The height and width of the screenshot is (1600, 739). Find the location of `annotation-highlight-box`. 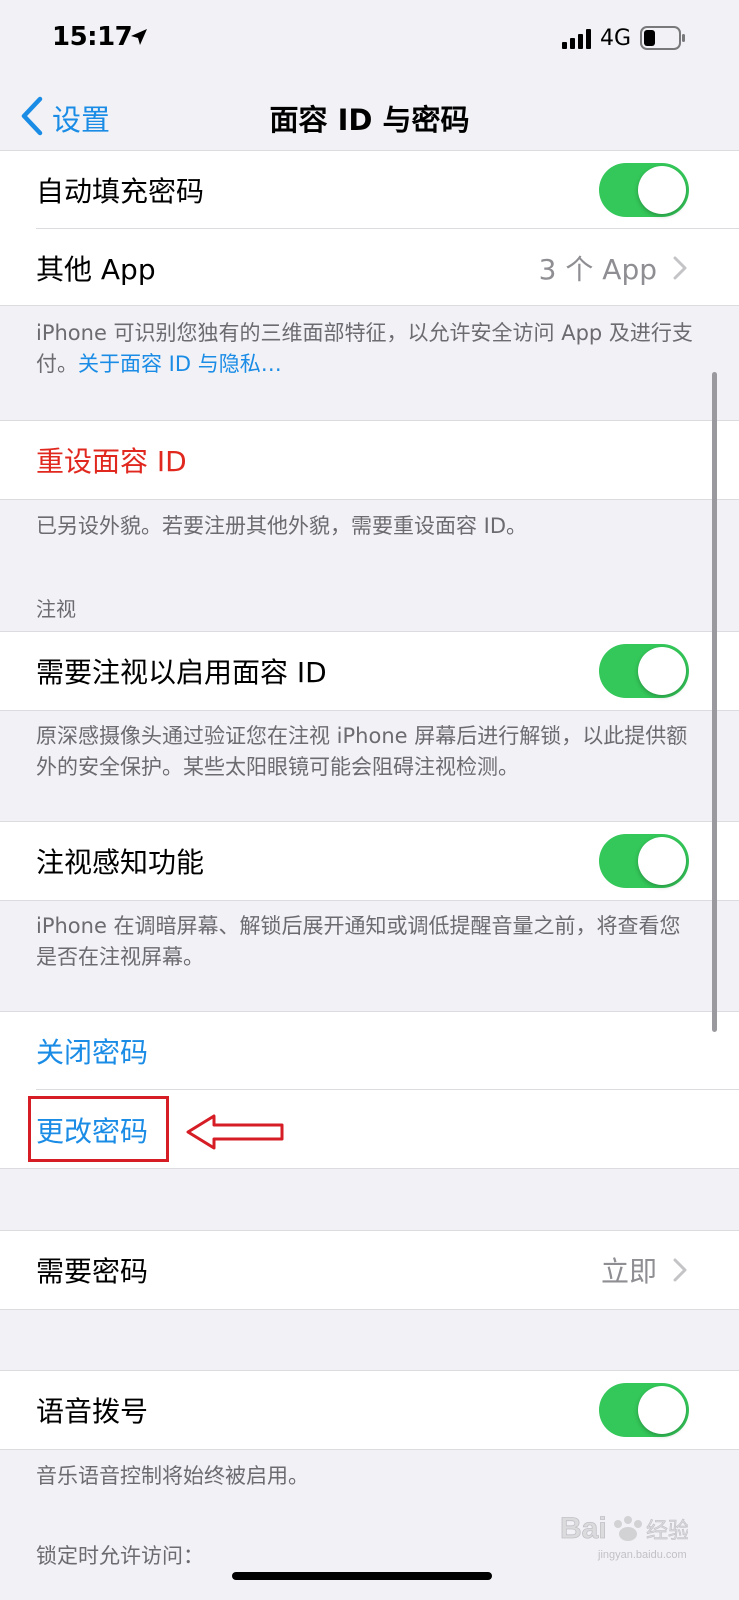

annotation-highlight-box is located at coordinates (98, 1129).